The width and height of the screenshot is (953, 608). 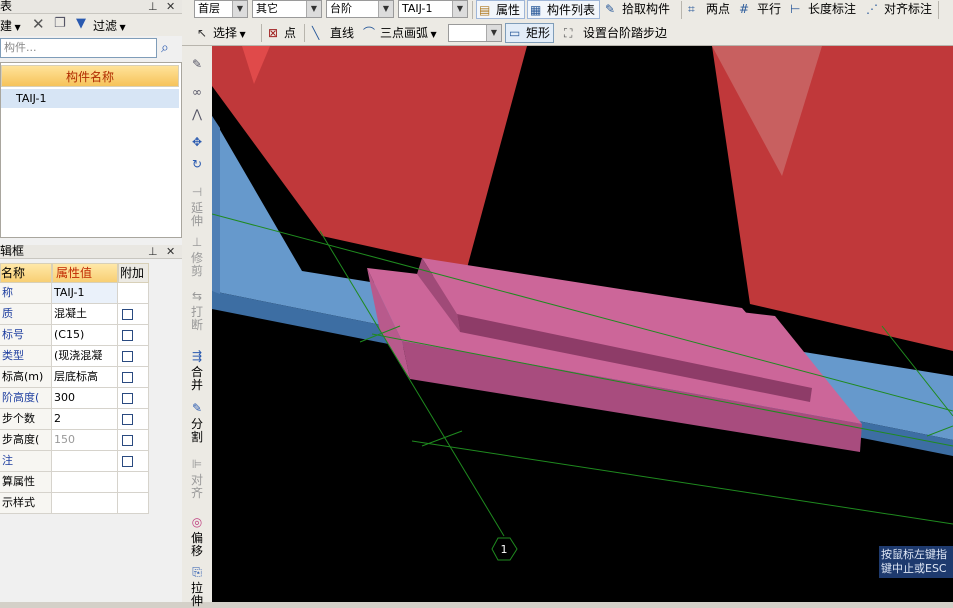 What do you see at coordinates (500, 9) in the screenshot?
I see `property-button: ▤ 属性` at bounding box center [500, 9].